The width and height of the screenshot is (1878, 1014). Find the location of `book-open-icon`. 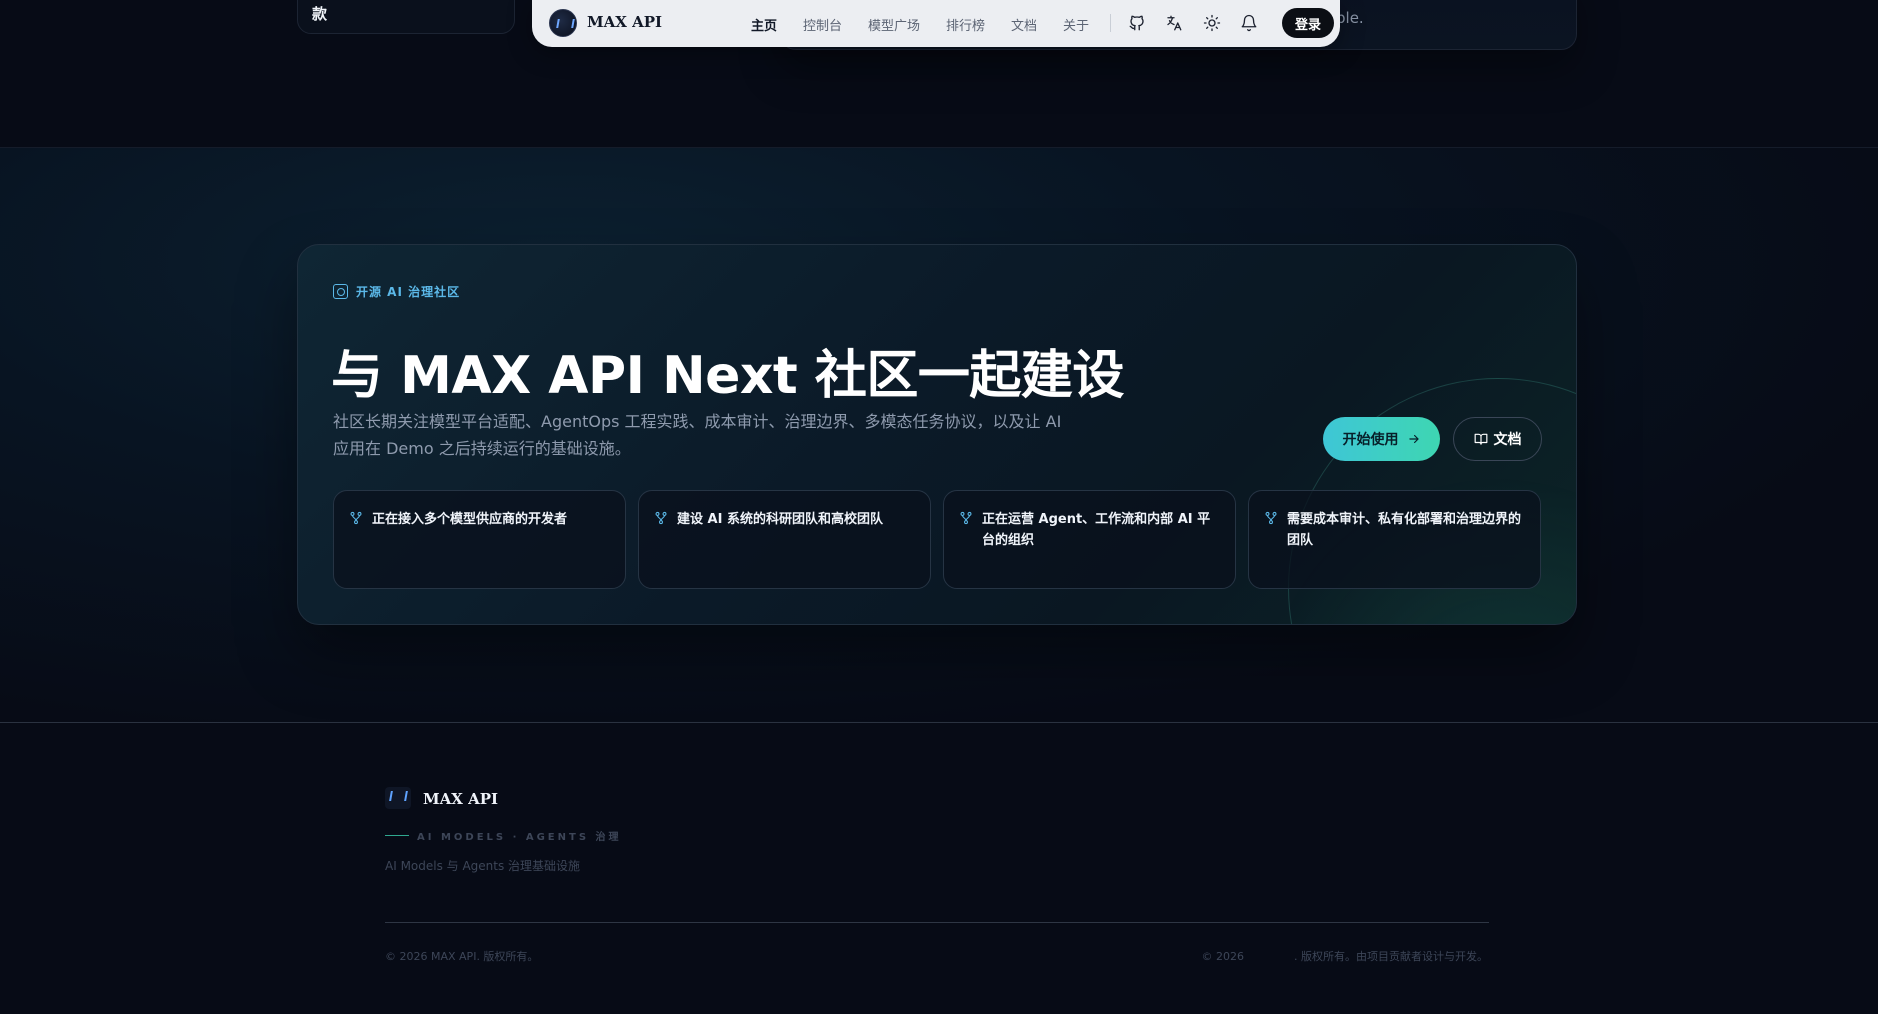

book-open-icon is located at coordinates (1480, 439).